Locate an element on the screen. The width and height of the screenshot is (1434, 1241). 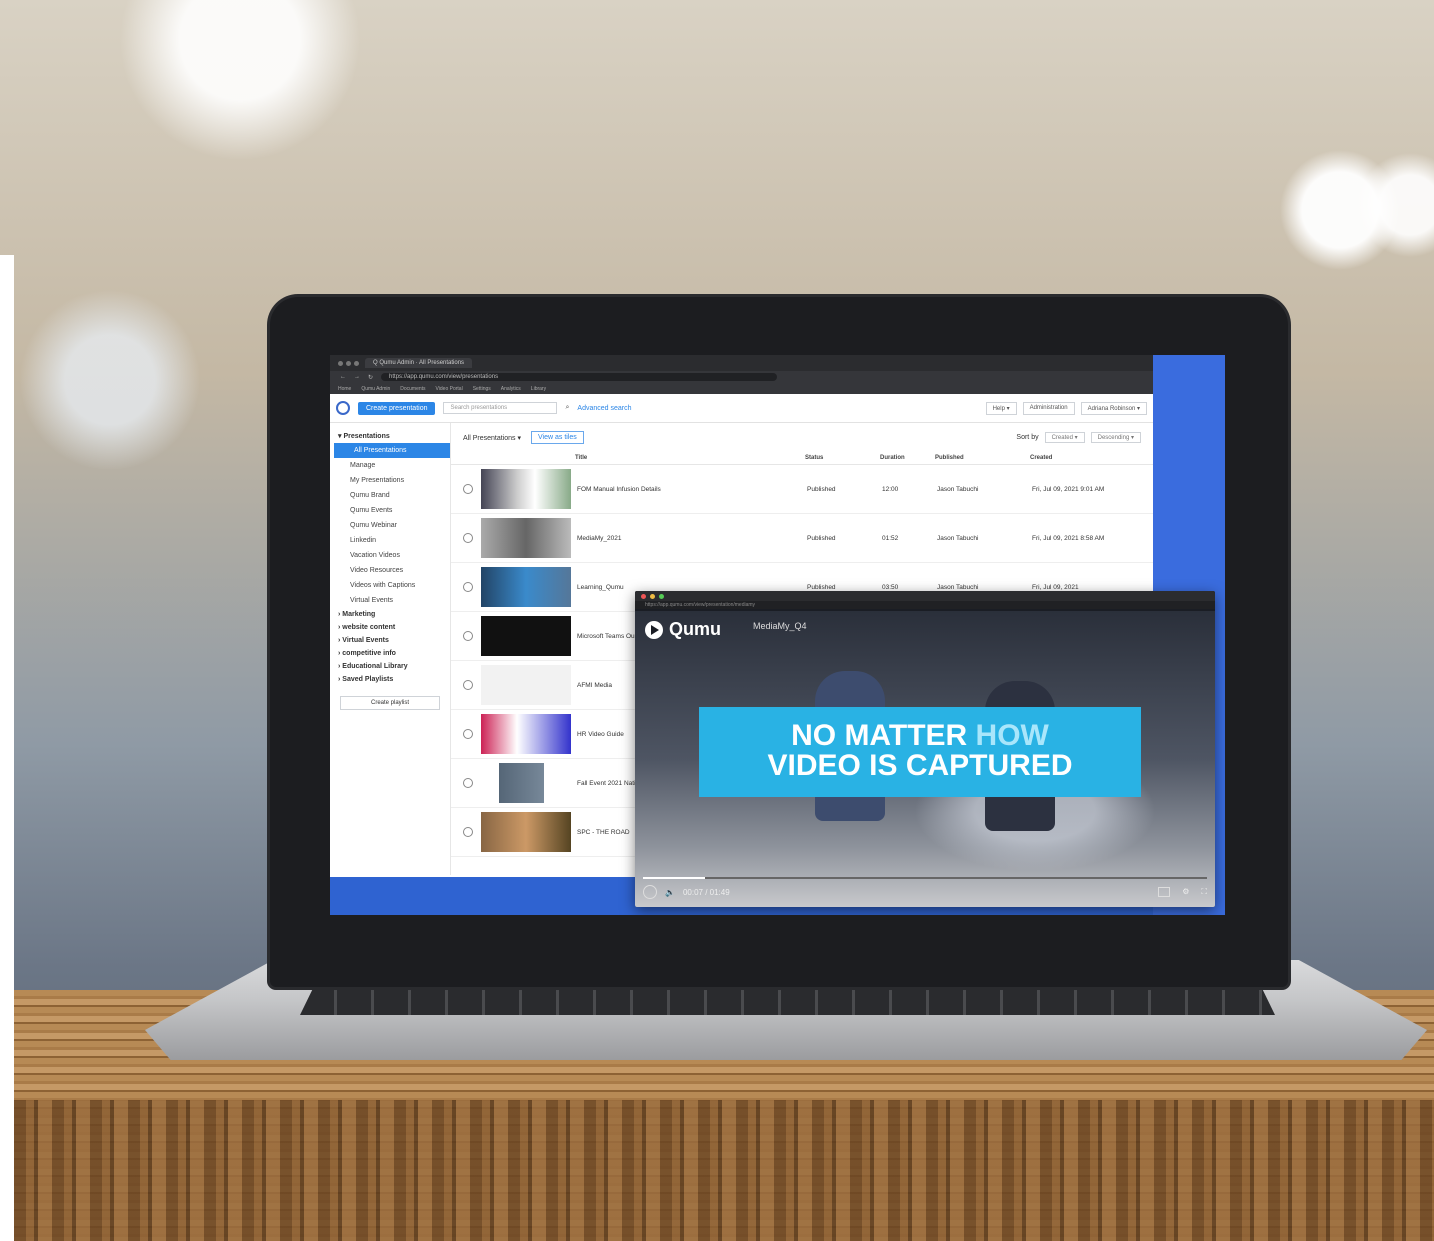
sidebar-item: Virtual Events is located at coordinates (390, 600).